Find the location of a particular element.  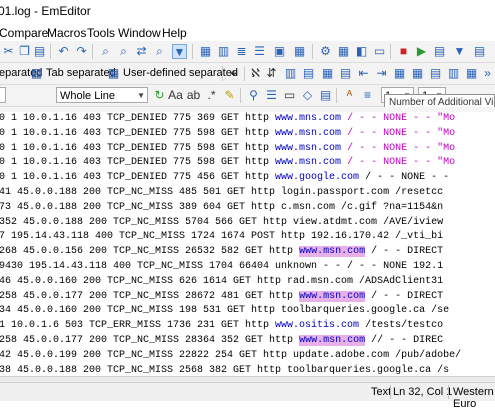

open-filter-icon: ▤ is located at coordinates (325, 95).